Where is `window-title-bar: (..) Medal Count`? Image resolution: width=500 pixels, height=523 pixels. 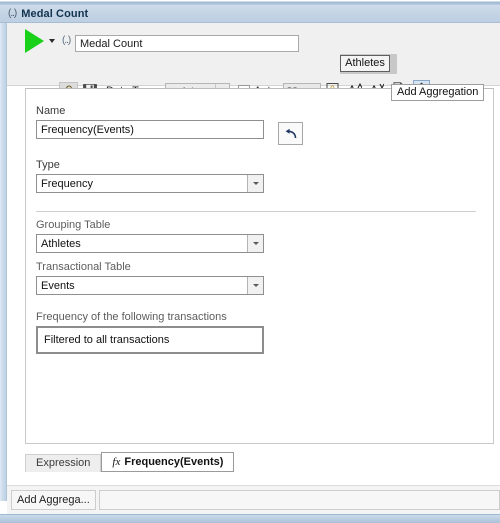 window-title-bar: (..) Medal Count is located at coordinates (250, 14).